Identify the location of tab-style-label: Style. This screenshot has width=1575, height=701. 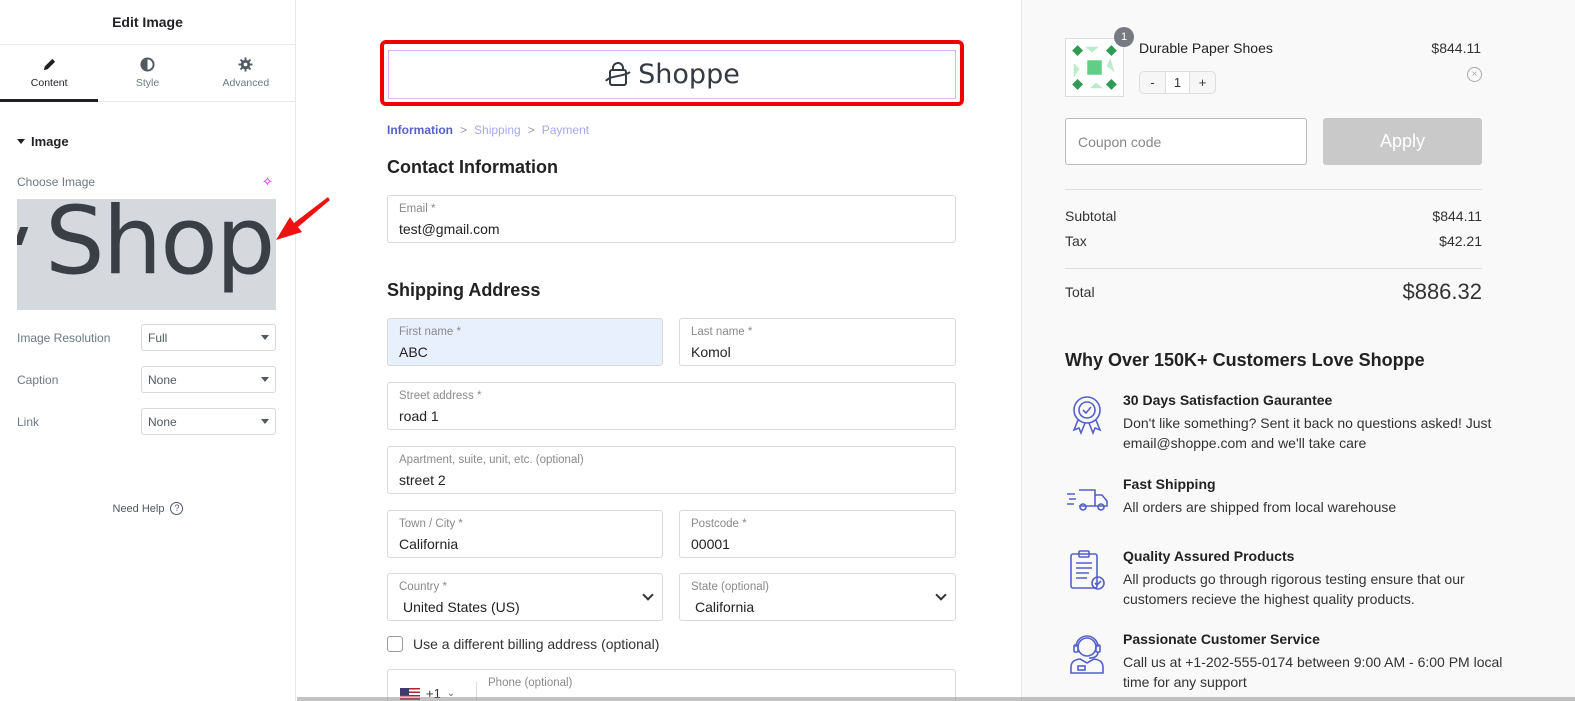
(147, 83).